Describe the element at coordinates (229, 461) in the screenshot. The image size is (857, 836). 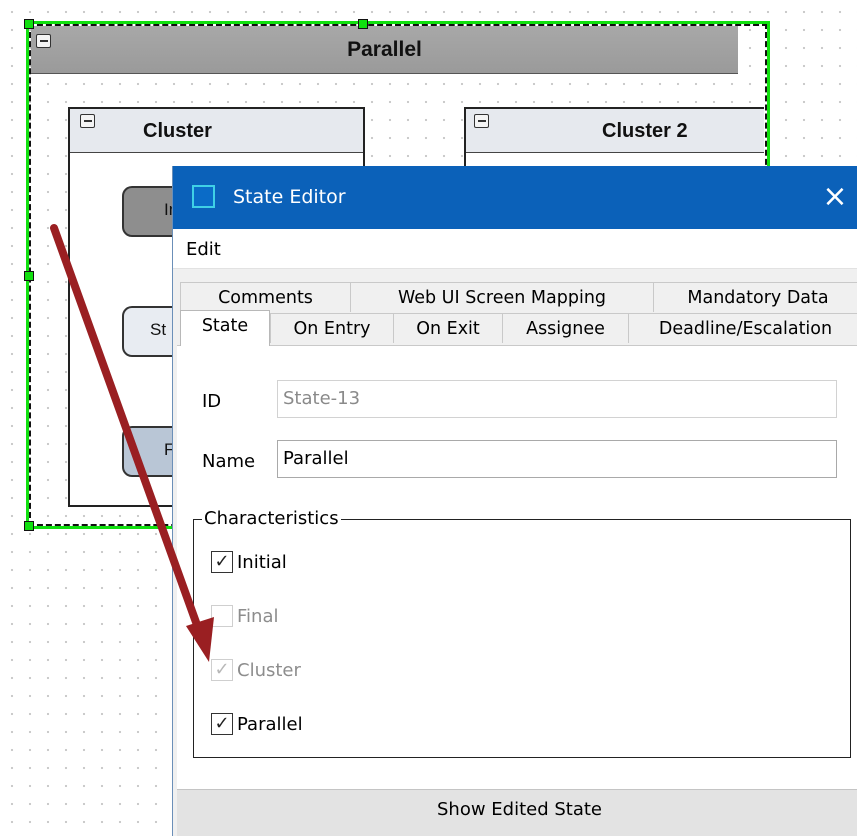
I see `name-label: Name` at that location.